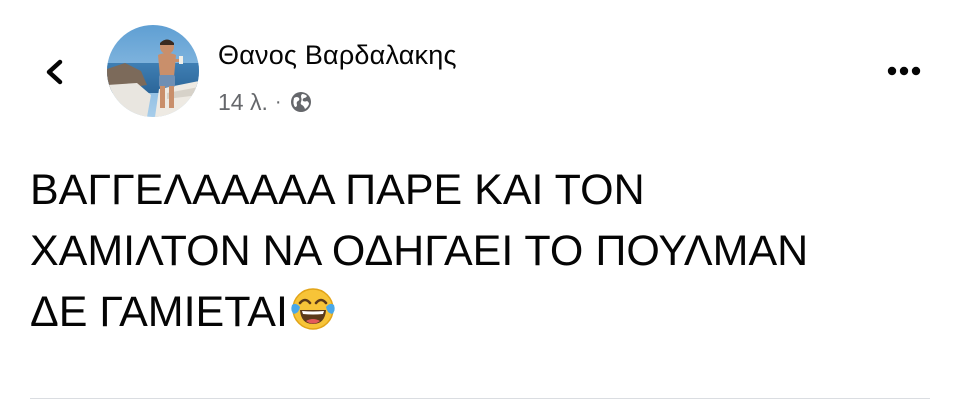 This screenshot has height=410, width=960. I want to click on face-with-tears-of-joy-icon, so click(313, 309).